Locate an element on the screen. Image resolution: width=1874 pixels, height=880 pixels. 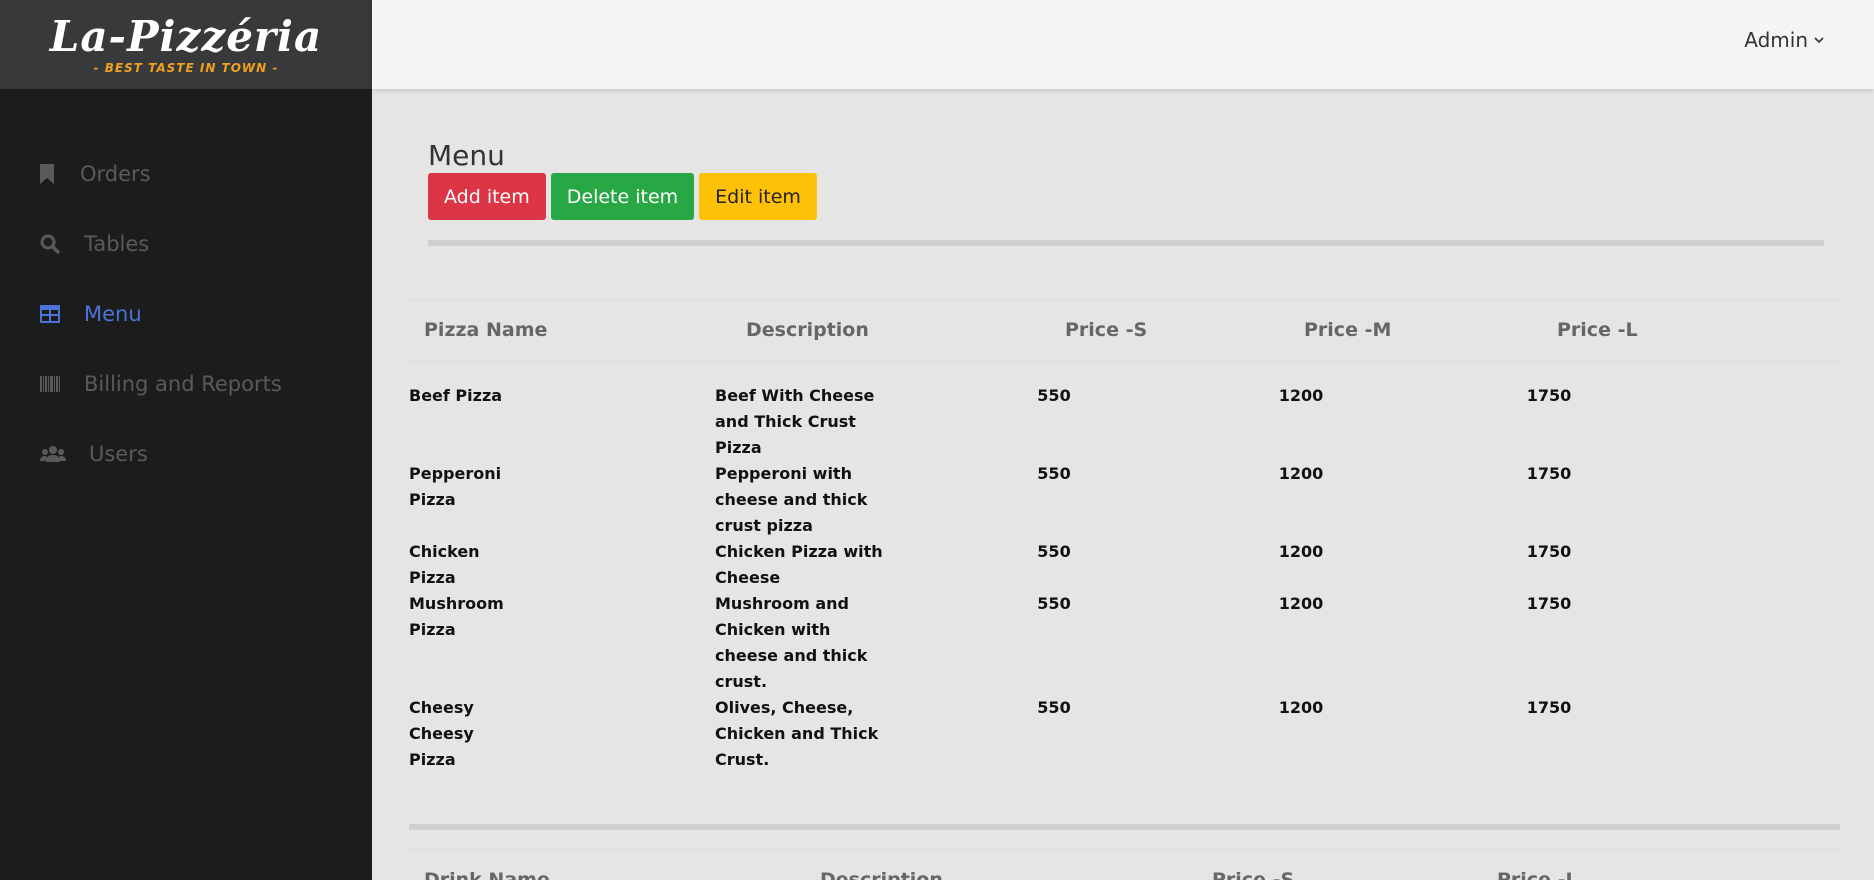
delete-item-button: Delete item is located at coordinates (622, 196).